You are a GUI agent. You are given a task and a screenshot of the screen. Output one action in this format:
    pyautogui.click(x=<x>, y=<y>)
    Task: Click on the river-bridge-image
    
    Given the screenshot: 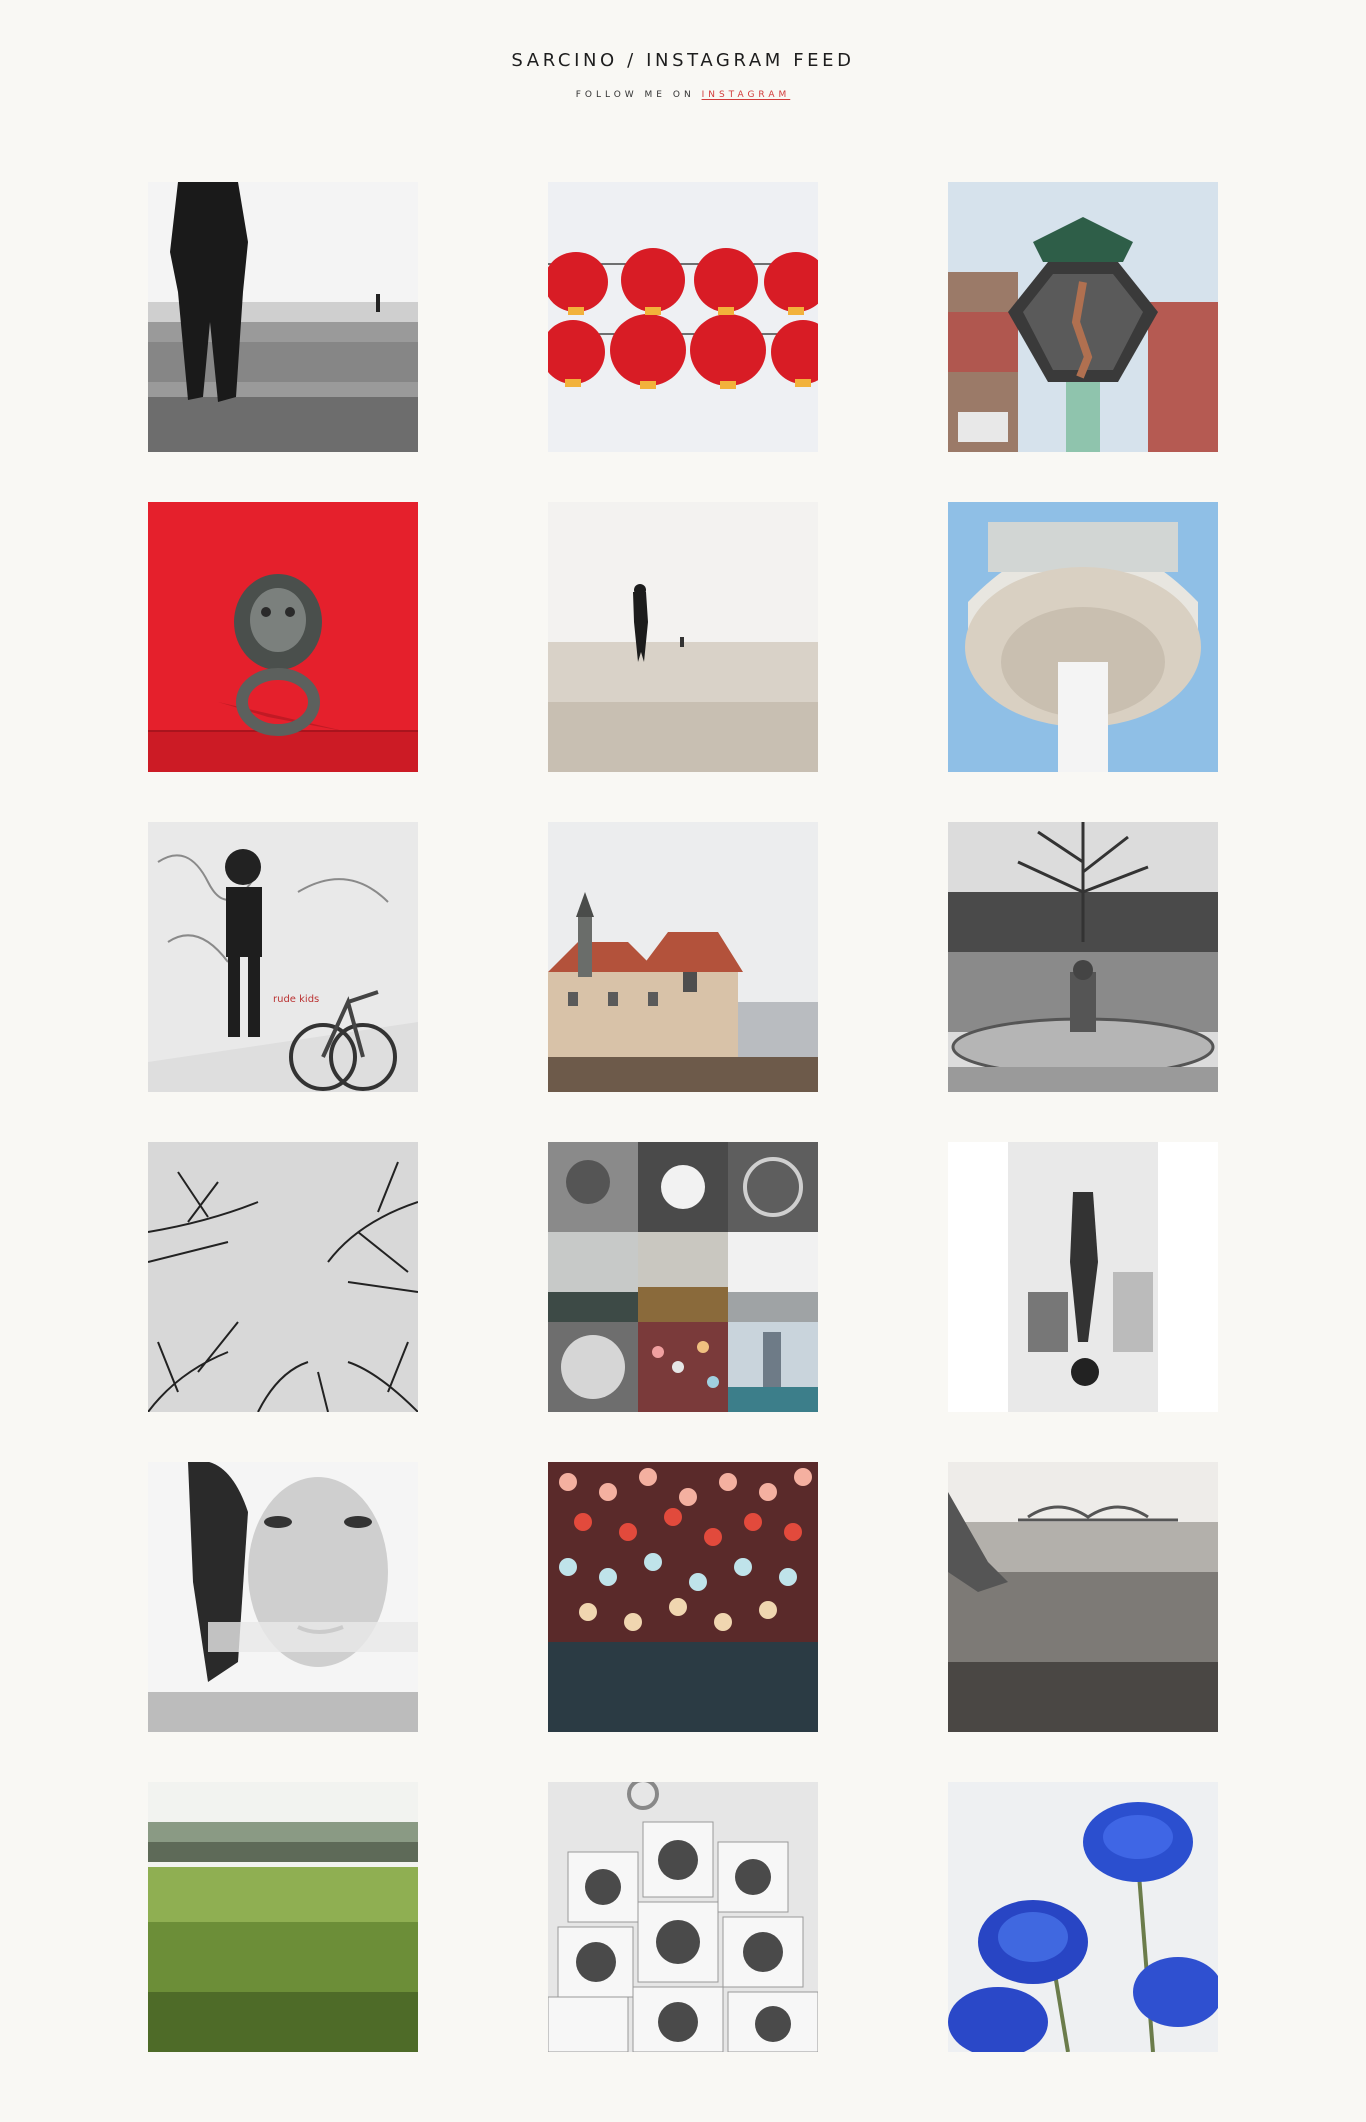 What is the action you would take?
    pyautogui.click(x=1083, y=1597)
    